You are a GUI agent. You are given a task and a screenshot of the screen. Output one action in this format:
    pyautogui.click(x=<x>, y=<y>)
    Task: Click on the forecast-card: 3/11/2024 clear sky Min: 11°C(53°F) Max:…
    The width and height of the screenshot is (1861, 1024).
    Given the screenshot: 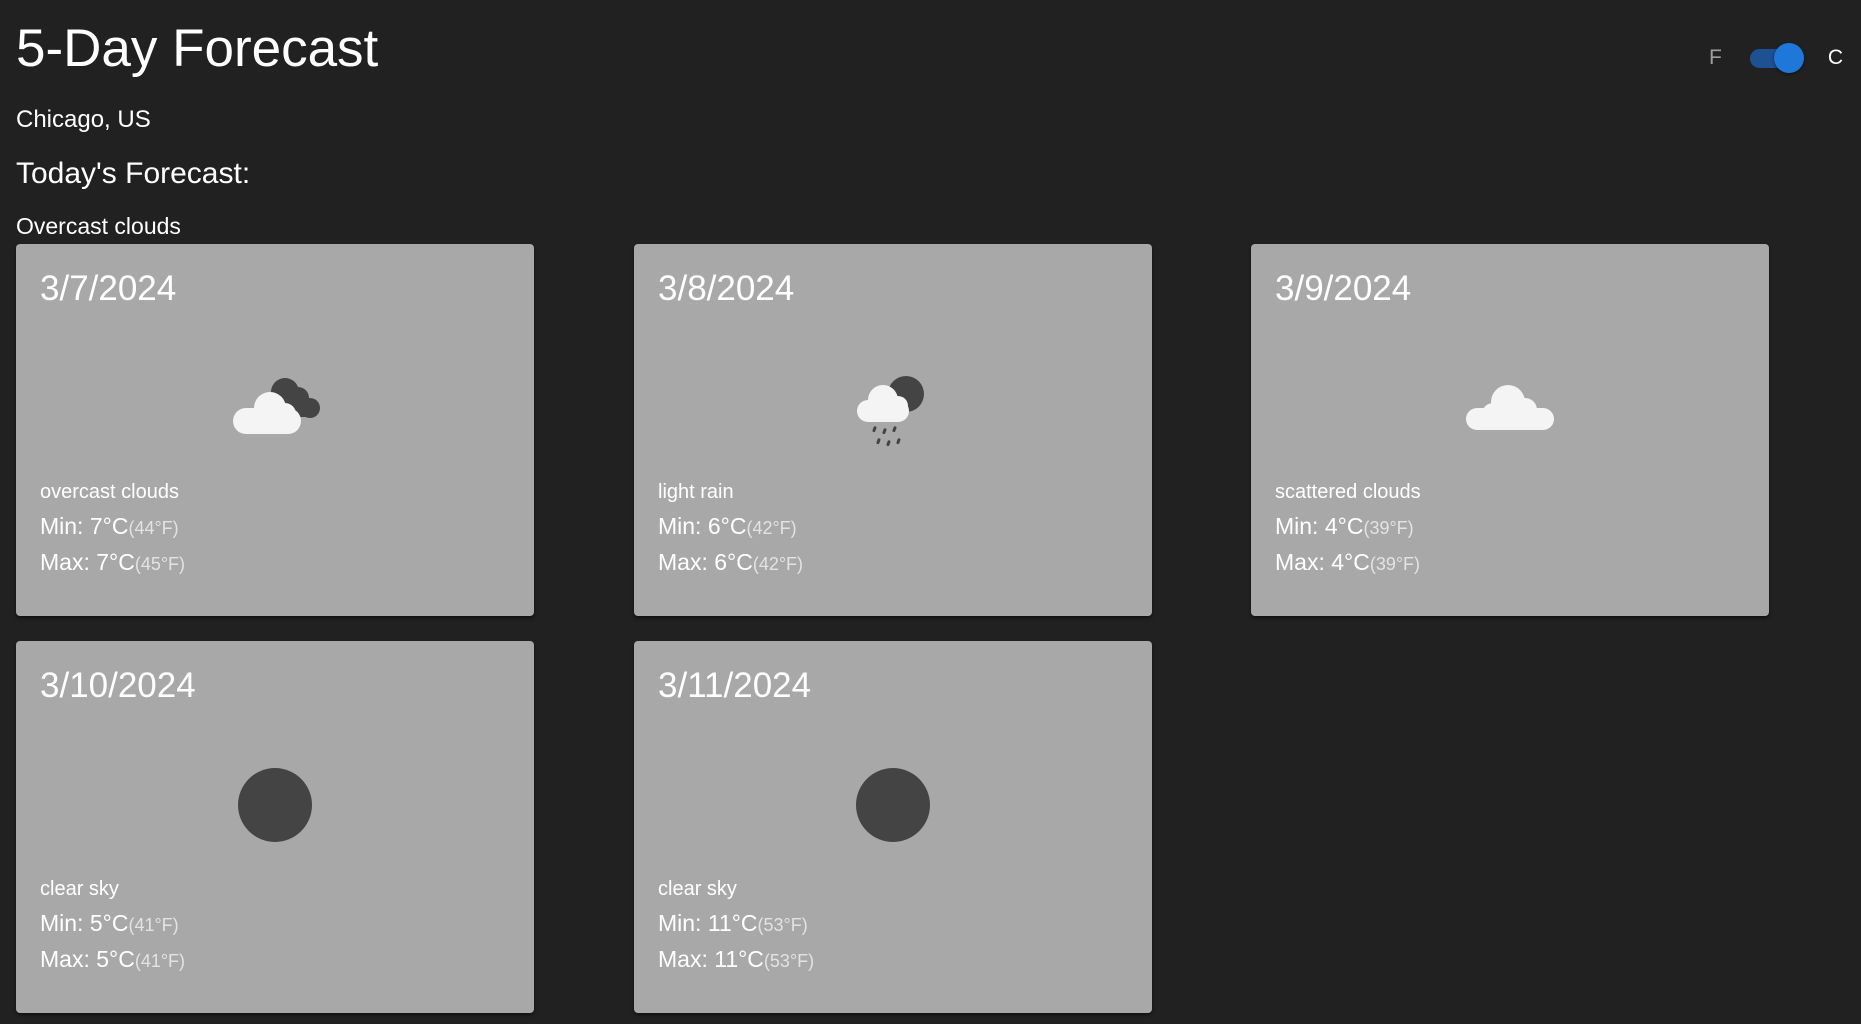 What is the action you would take?
    pyautogui.click(x=893, y=827)
    